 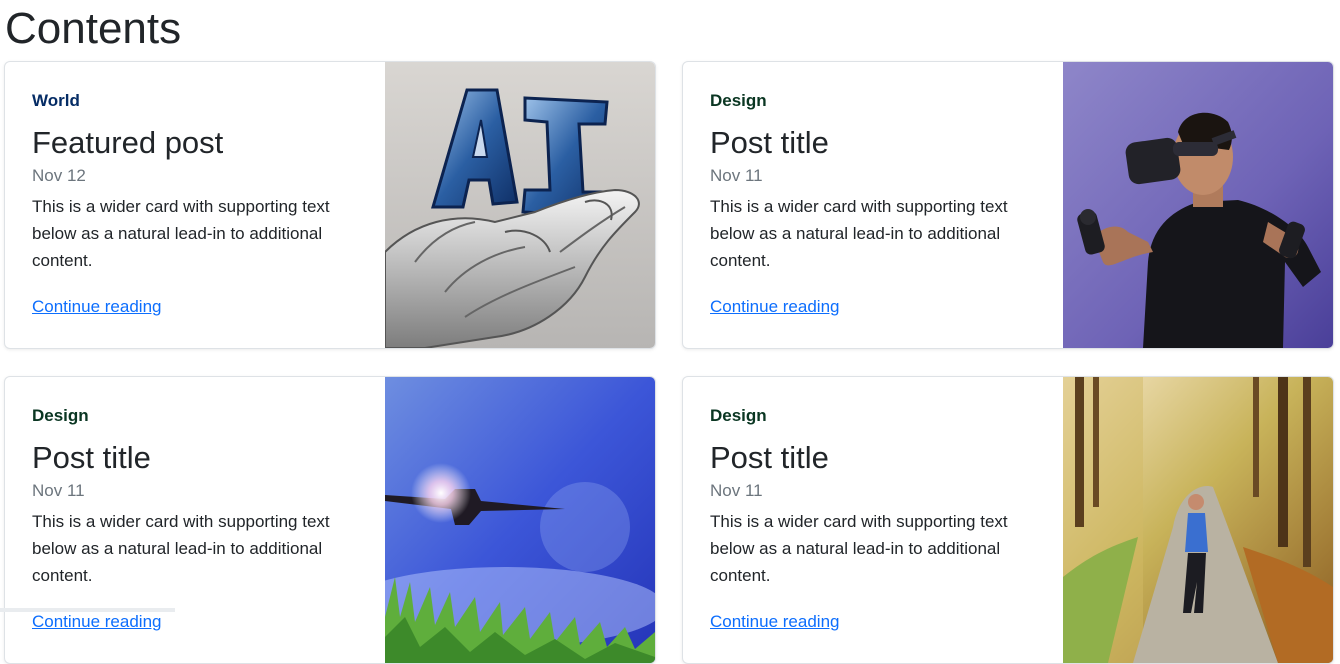 I want to click on post-thumbnail-ai-image, so click(x=520, y=205).